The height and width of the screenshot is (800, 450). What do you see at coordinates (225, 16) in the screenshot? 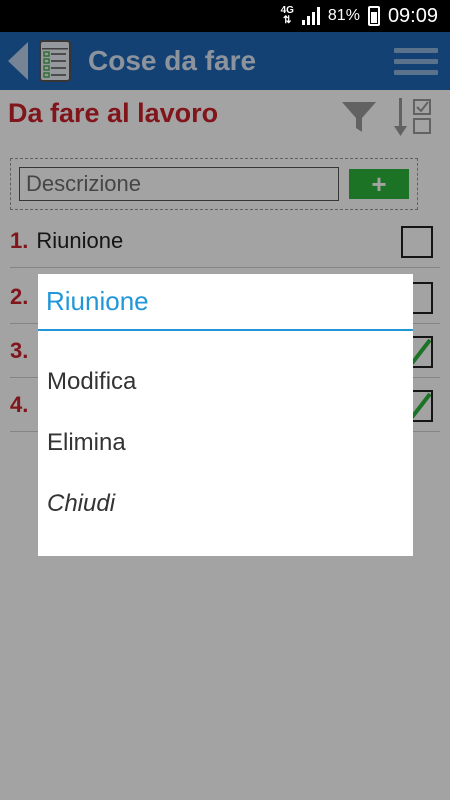
I see `status-bar: 4G ⇅ 81% 09:09` at bounding box center [225, 16].